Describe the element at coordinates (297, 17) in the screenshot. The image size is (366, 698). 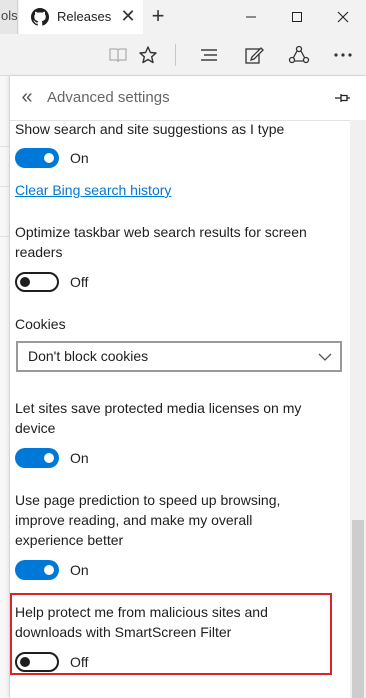
I see `maximize-icon` at that location.